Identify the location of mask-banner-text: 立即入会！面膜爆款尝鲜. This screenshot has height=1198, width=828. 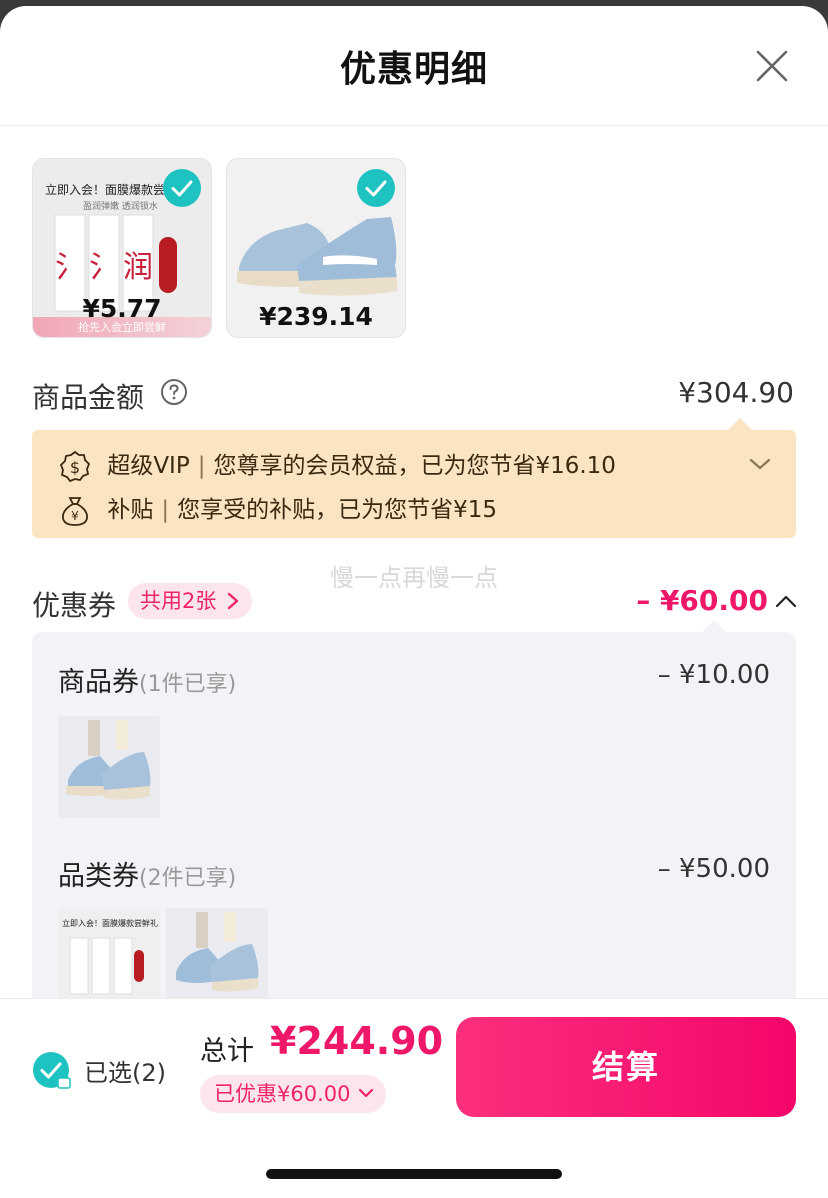
(111, 190).